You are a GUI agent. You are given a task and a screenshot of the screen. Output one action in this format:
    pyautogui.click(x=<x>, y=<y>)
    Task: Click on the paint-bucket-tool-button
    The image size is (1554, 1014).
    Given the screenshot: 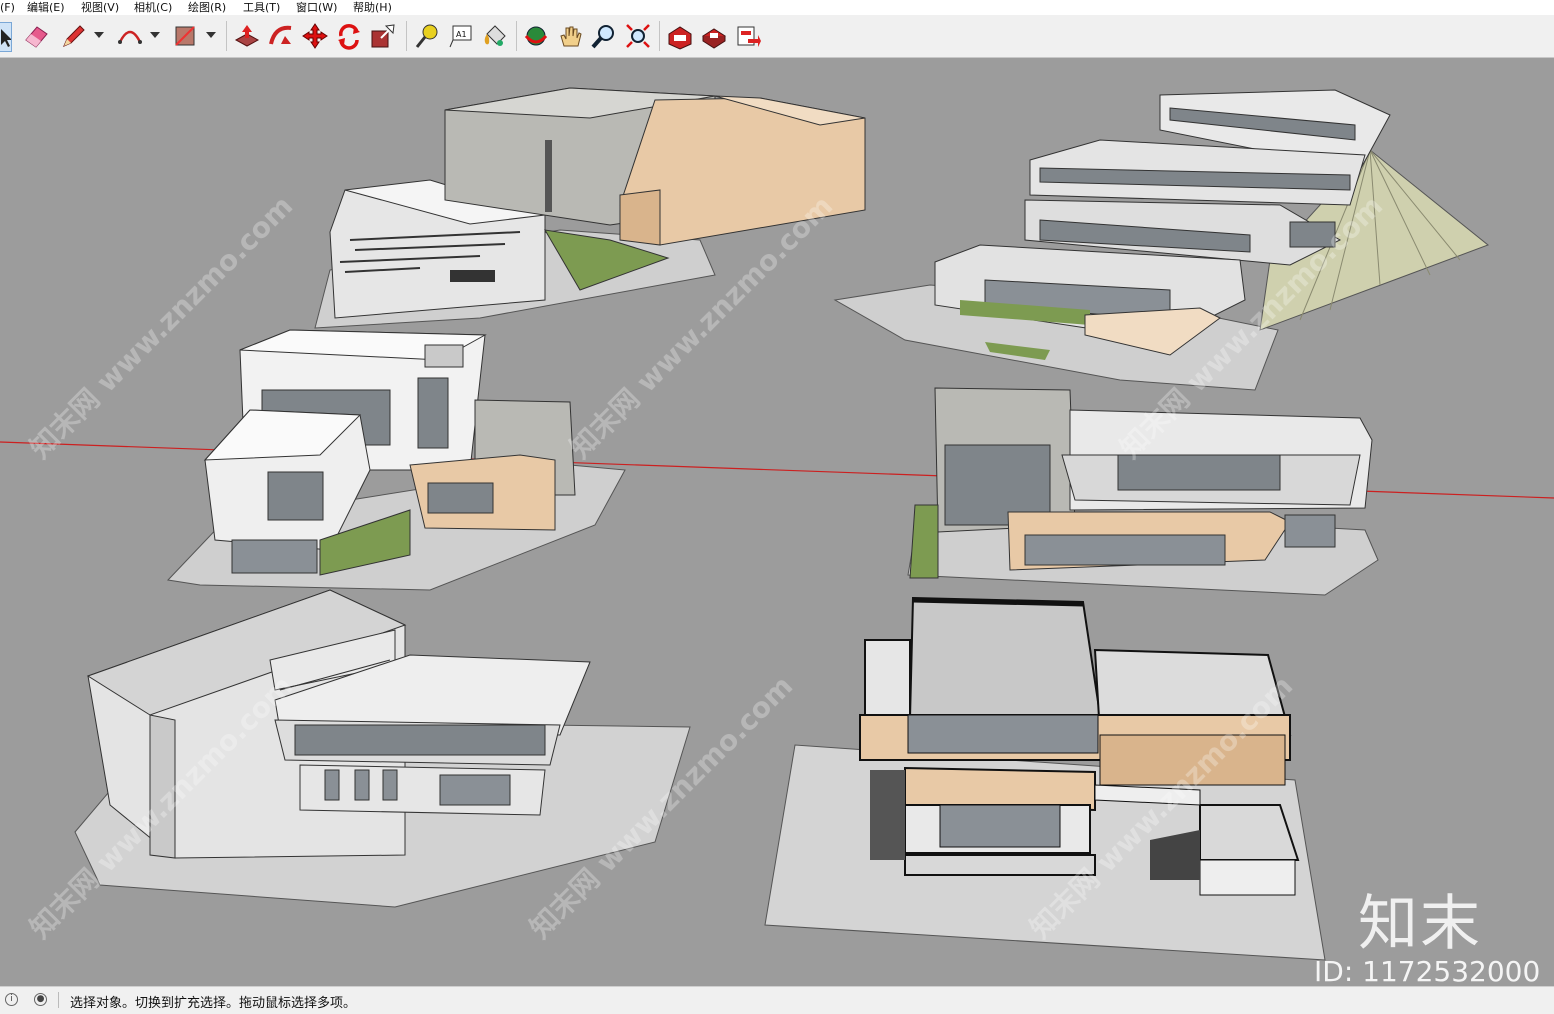 What is the action you would take?
    pyautogui.click(x=495, y=36)
    